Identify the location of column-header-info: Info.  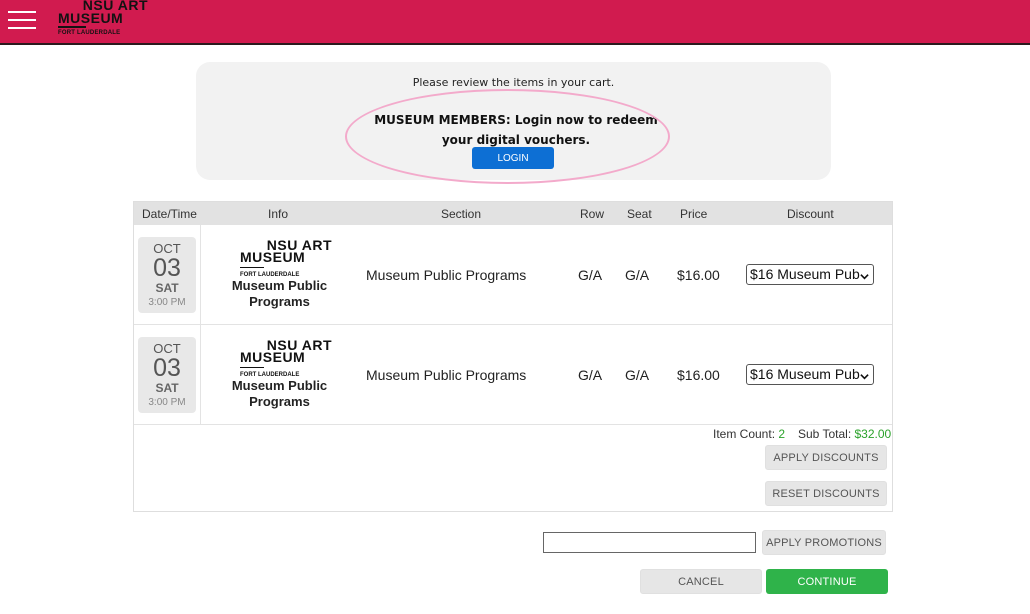
(278, 214).